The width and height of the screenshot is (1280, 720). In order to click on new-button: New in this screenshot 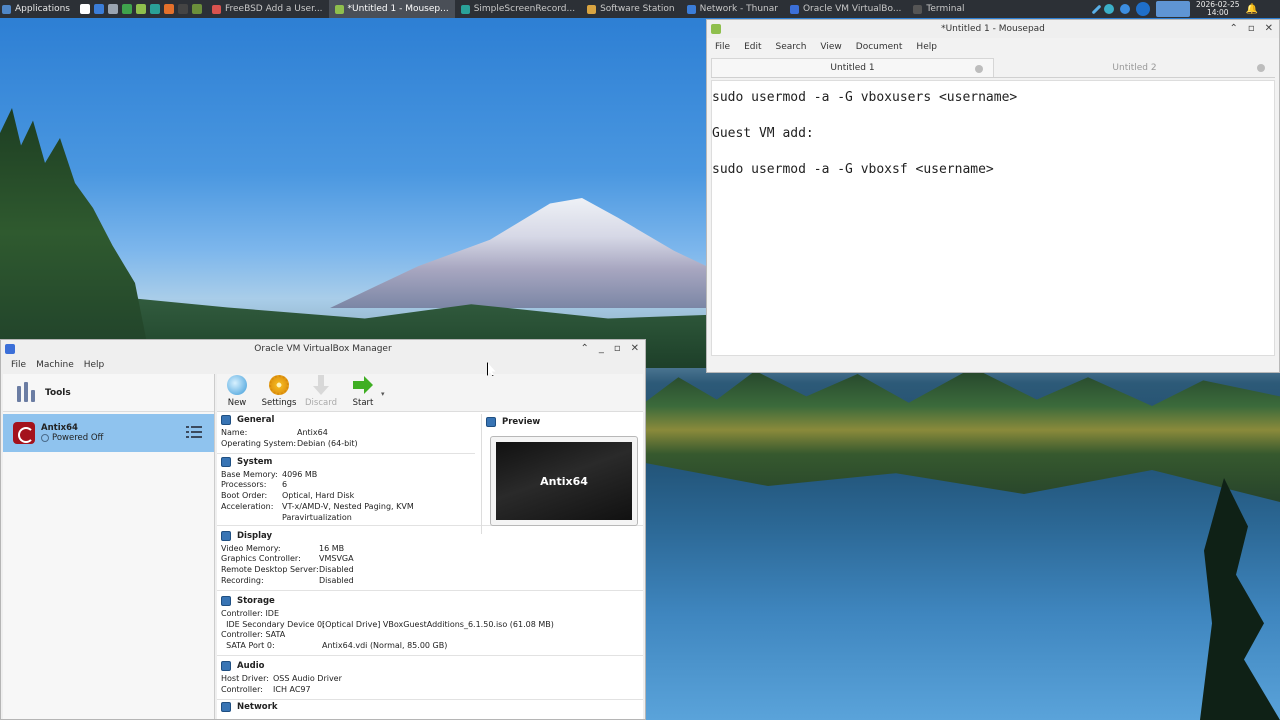, I will do `click(237, 391)`.